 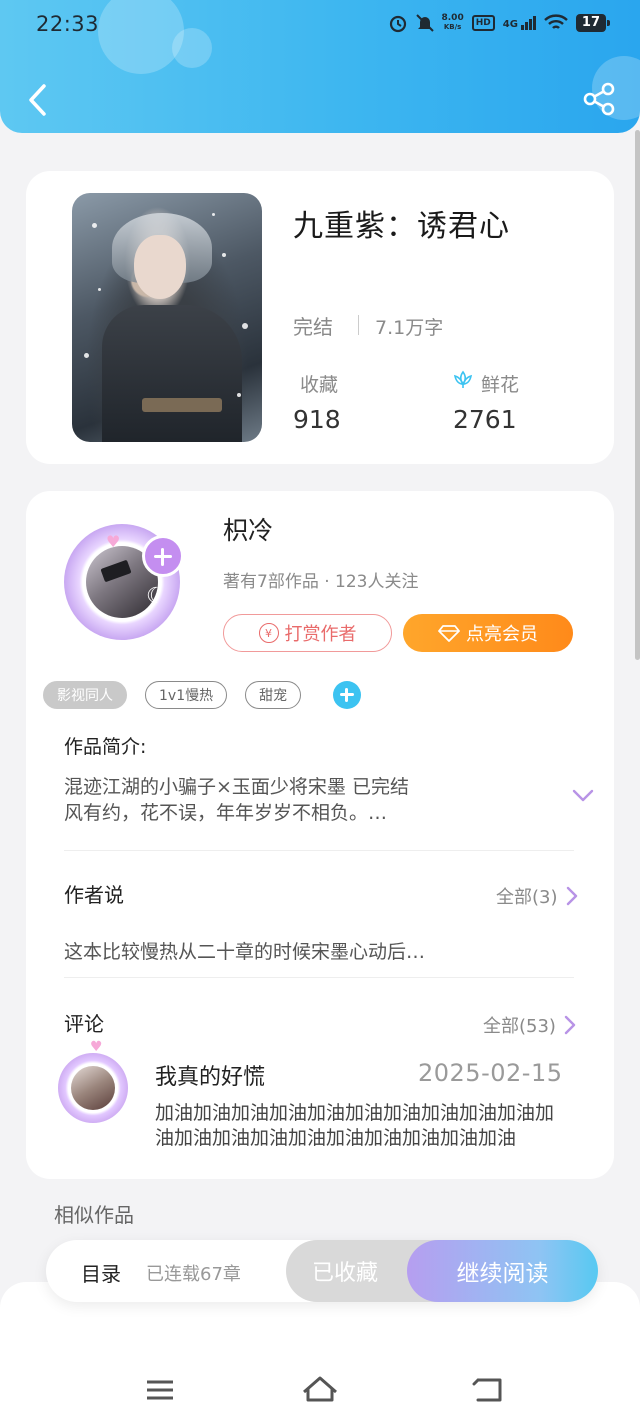 I want to click on word-count: 7.1万字, so click(x=409, y=328).